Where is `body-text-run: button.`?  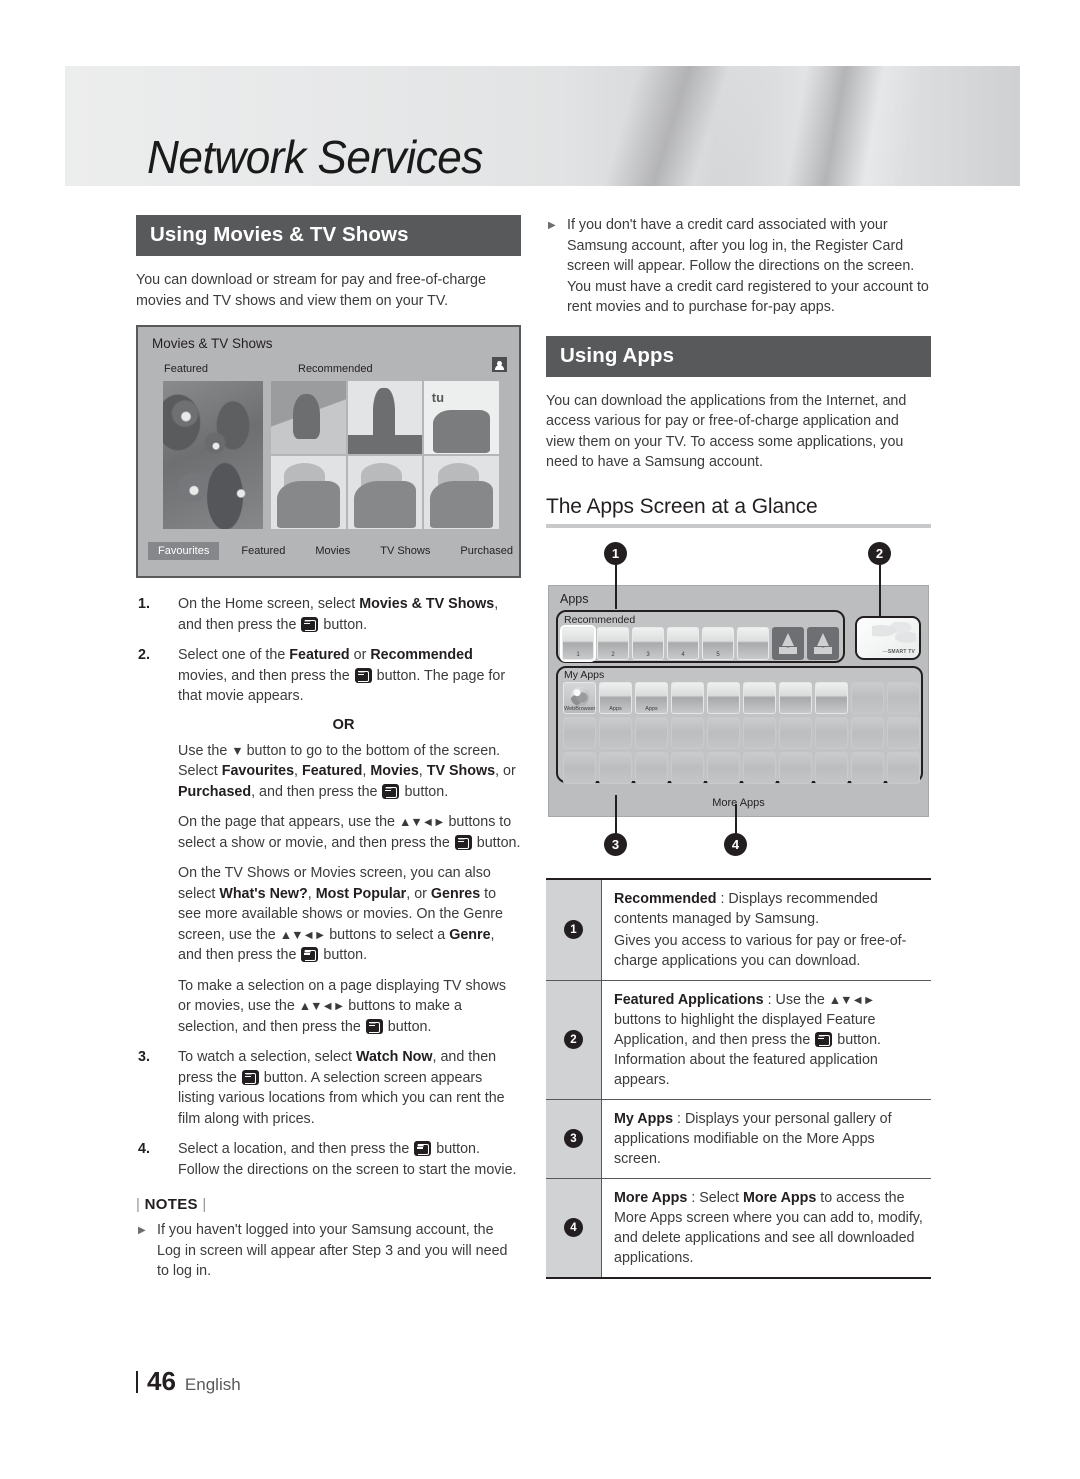
body-text-run: button. is located at coordinates (407, 1026).